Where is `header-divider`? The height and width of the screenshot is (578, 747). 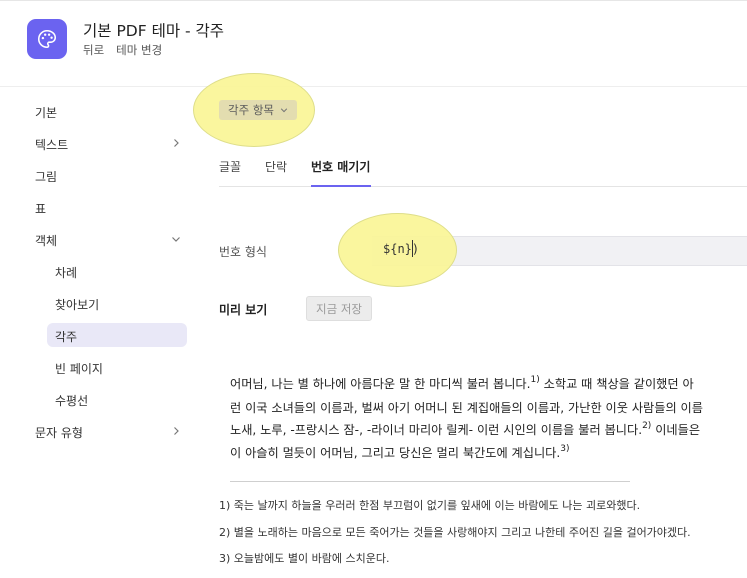 header-divider is located at coordinates (373, 86).